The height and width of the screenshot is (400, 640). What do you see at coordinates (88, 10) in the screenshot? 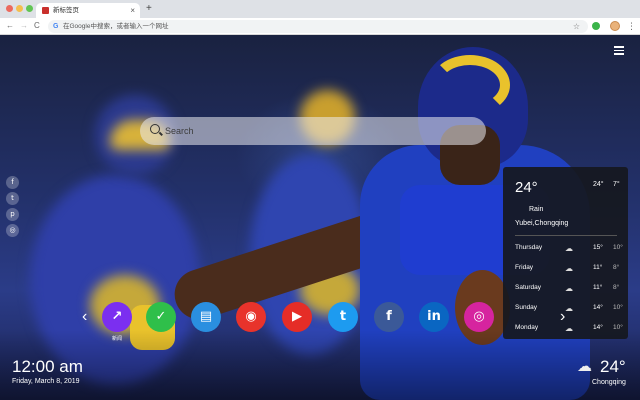
I see `browser-tab: 新标签页 ×` at bounding box center [88, 10].